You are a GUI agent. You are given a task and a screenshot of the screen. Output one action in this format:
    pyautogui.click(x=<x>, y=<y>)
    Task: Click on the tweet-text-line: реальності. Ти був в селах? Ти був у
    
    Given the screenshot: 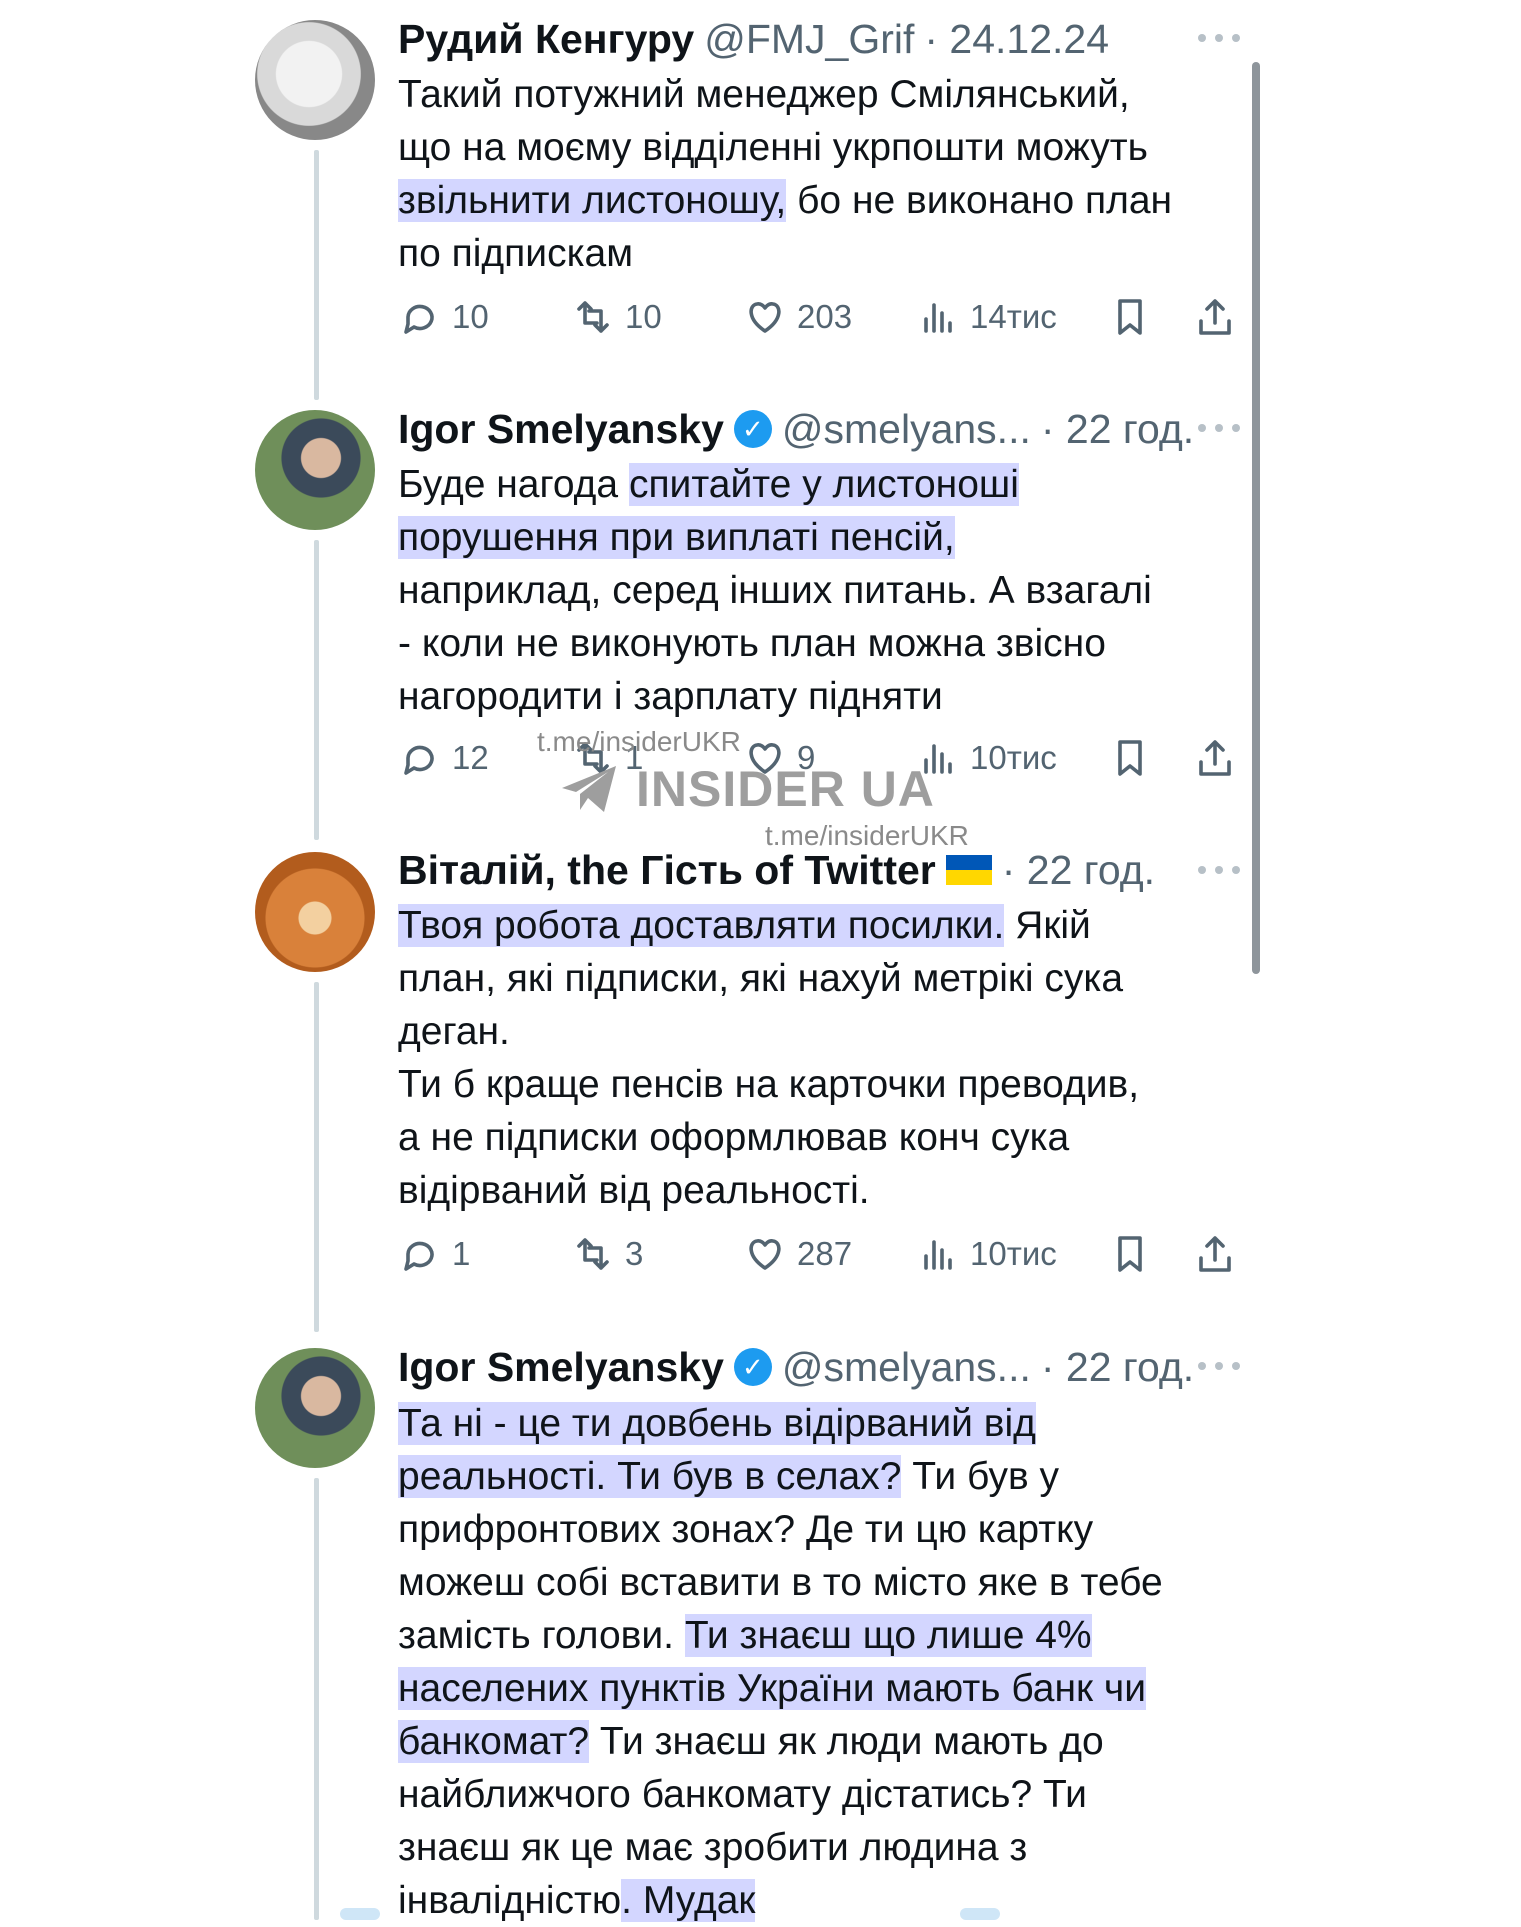 What is the action you would take?
    pyautogui.click(x=828, y=1476)
    